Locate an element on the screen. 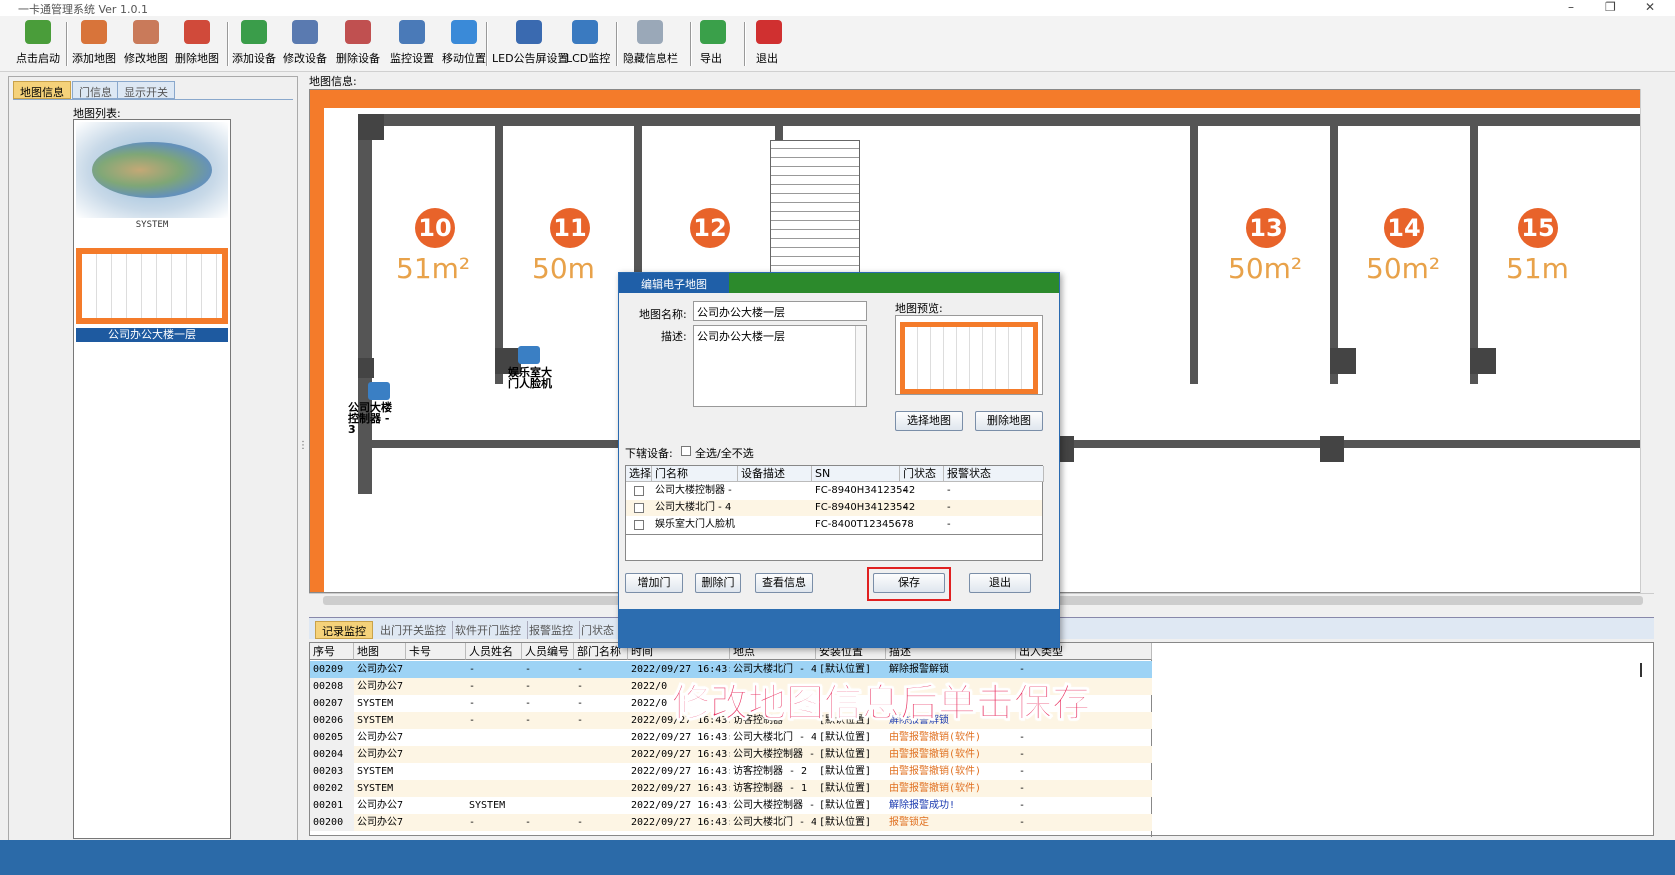 The width and height of the screenshot is (1675, 875). device-column-header: SN is located at coordinates (856, 474).